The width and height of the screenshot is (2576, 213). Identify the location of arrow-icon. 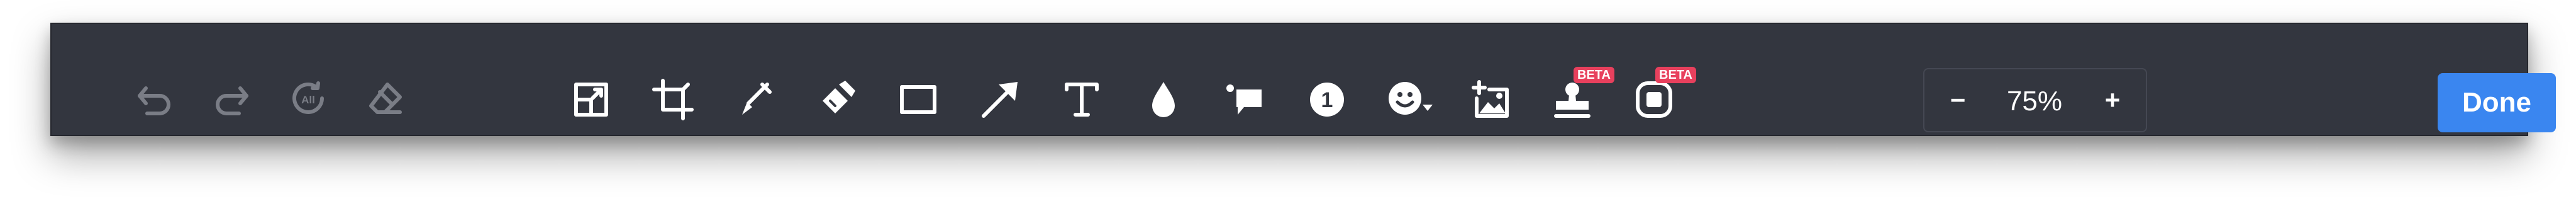
(1000, 100).